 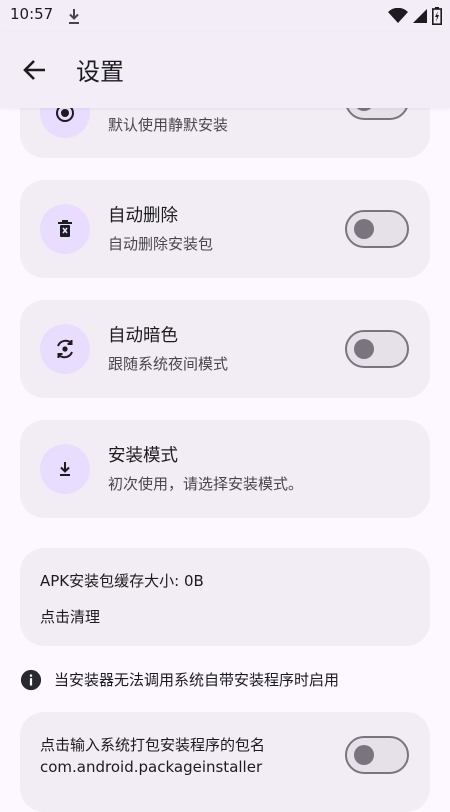 What do you see at coordinates (197, 680) in the screenshot?
I see `info-text: 当安装器无法调用系统自带安装程序时启用` at bounding box center [197, 680].